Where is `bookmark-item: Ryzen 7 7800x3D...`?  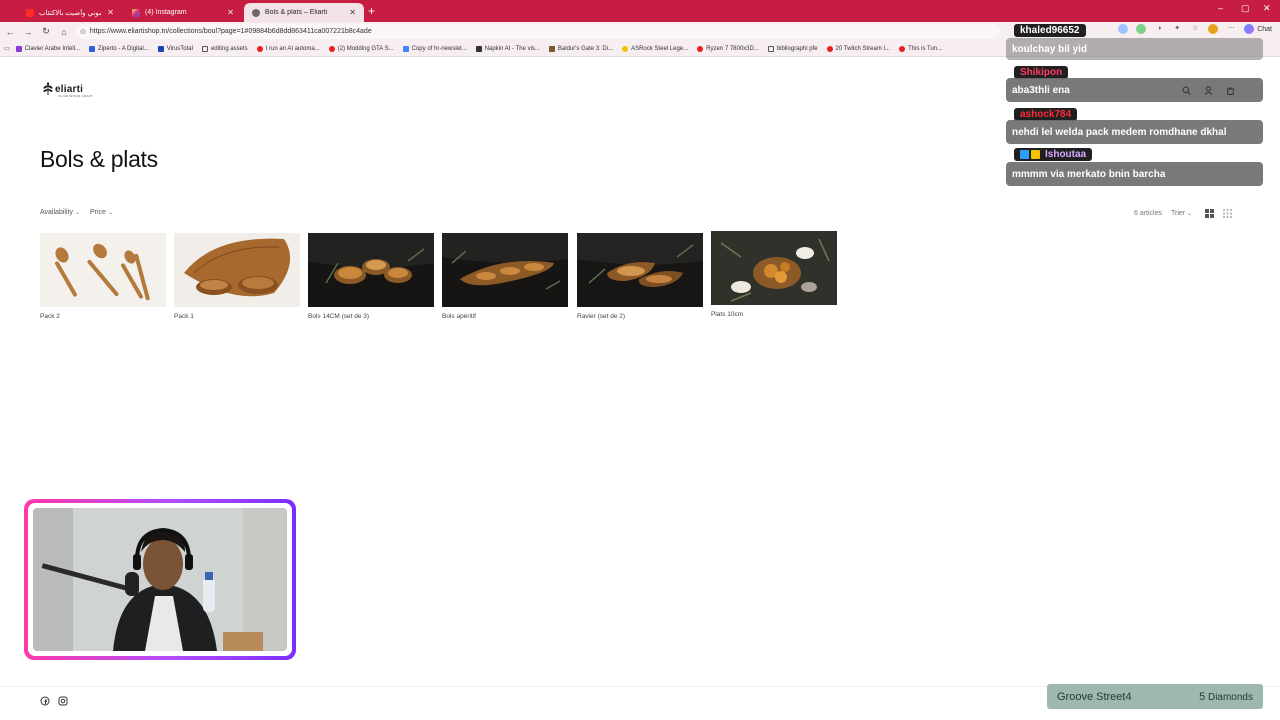
bookmark-item: Ryzen 7 7800x3D... is located at coordinates (728, 48).